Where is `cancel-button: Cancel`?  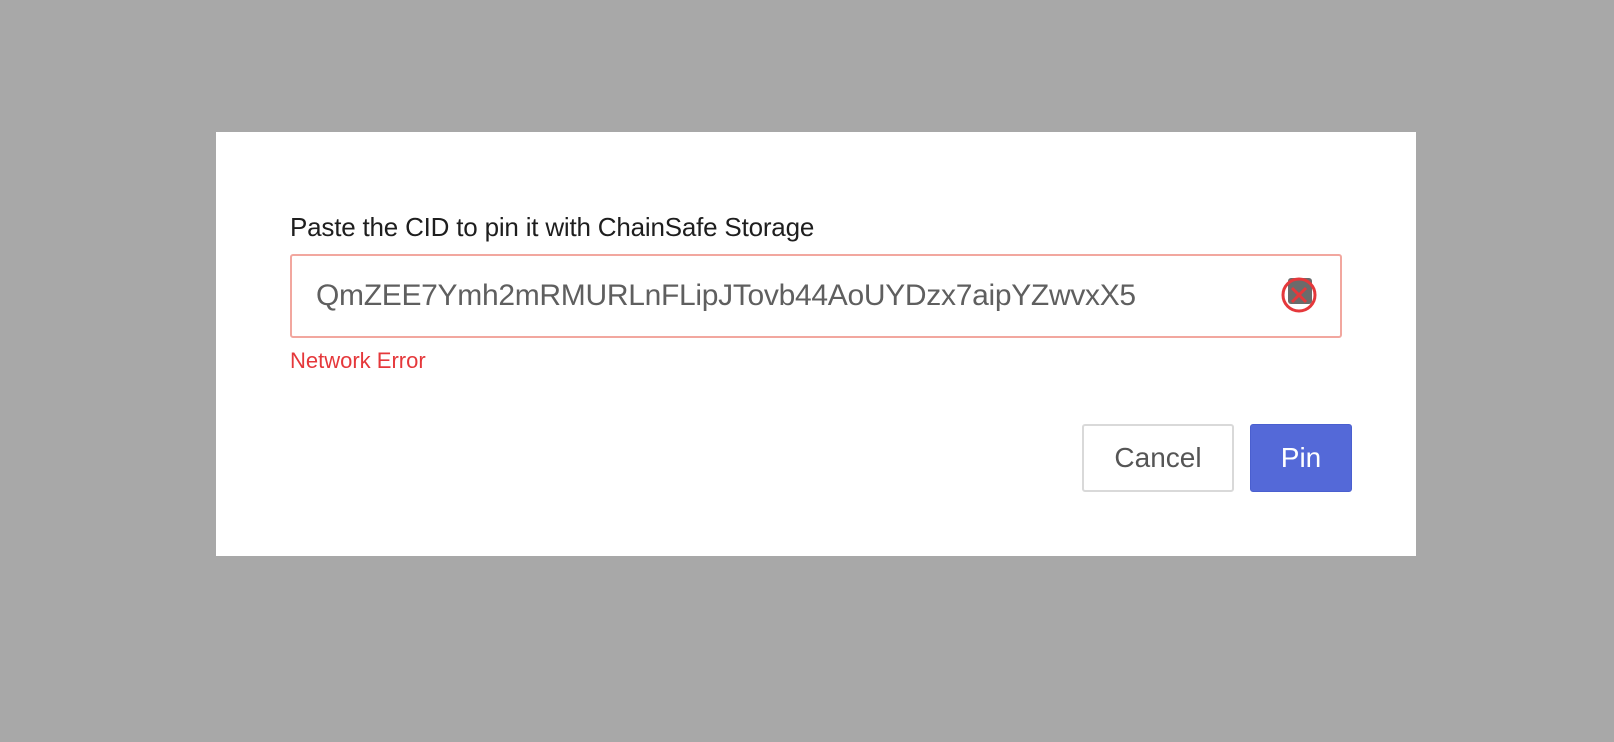
cancel-button: Cancel is located at coordinates (1158, 458).